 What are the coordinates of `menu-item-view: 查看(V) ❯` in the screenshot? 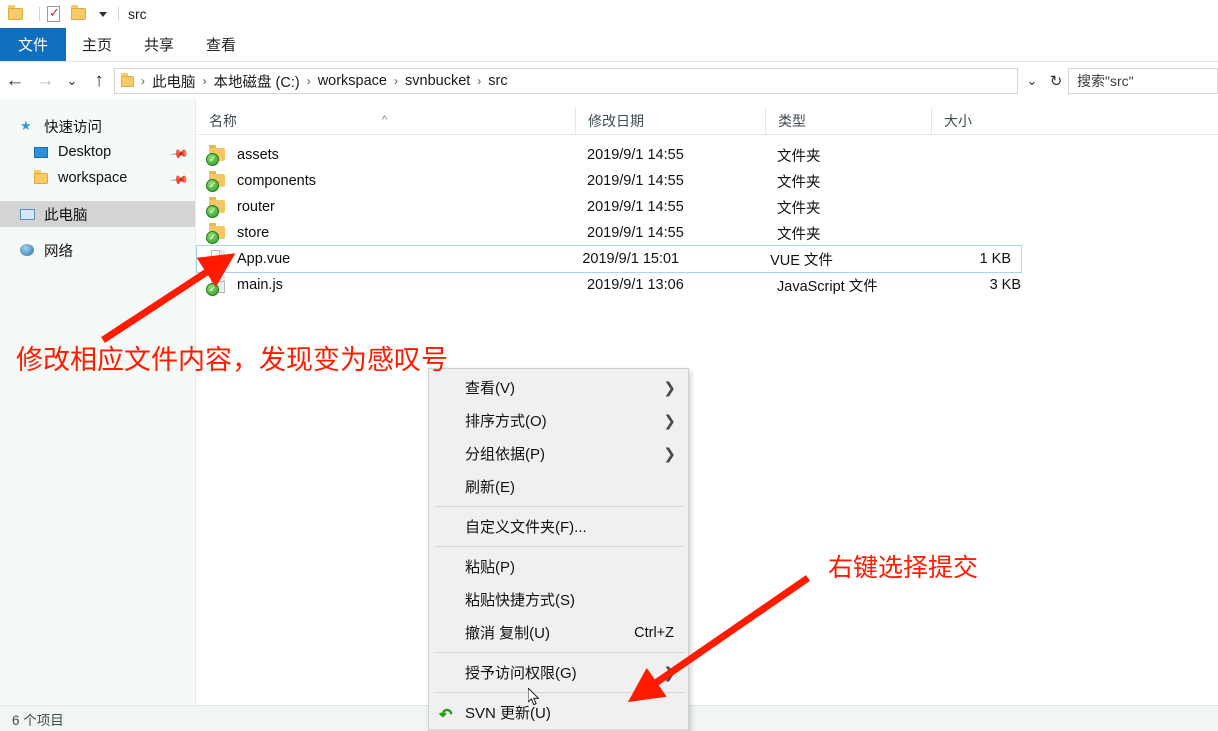 It's located at (558, 387).